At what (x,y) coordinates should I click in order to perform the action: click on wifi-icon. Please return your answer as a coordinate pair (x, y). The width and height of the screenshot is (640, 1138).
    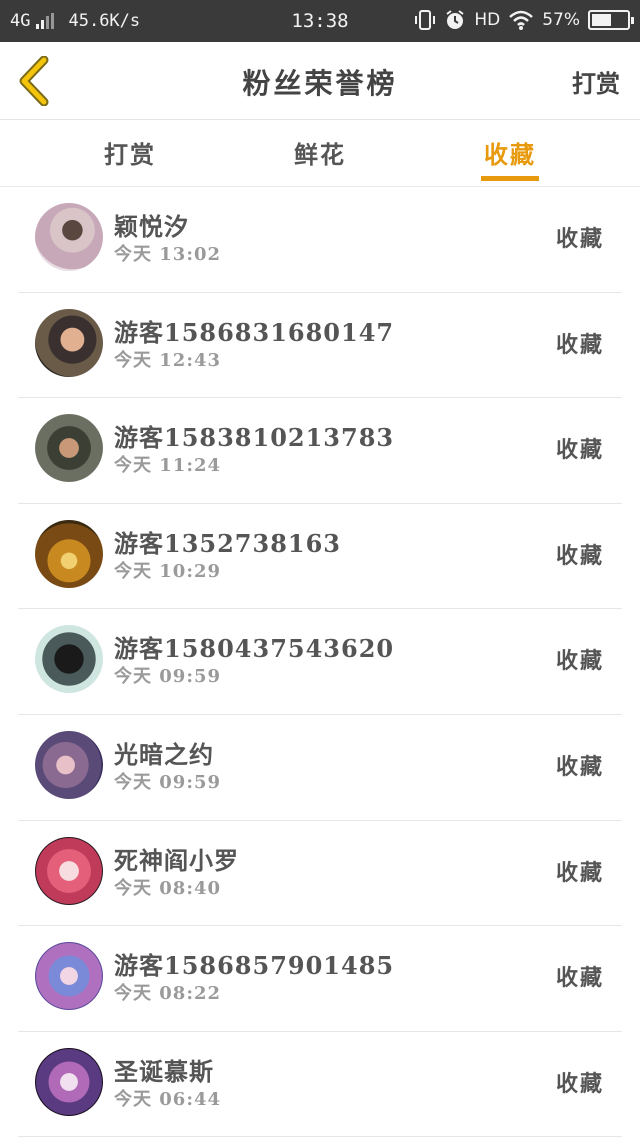
    Looking at the image, I should click on (521, 20).